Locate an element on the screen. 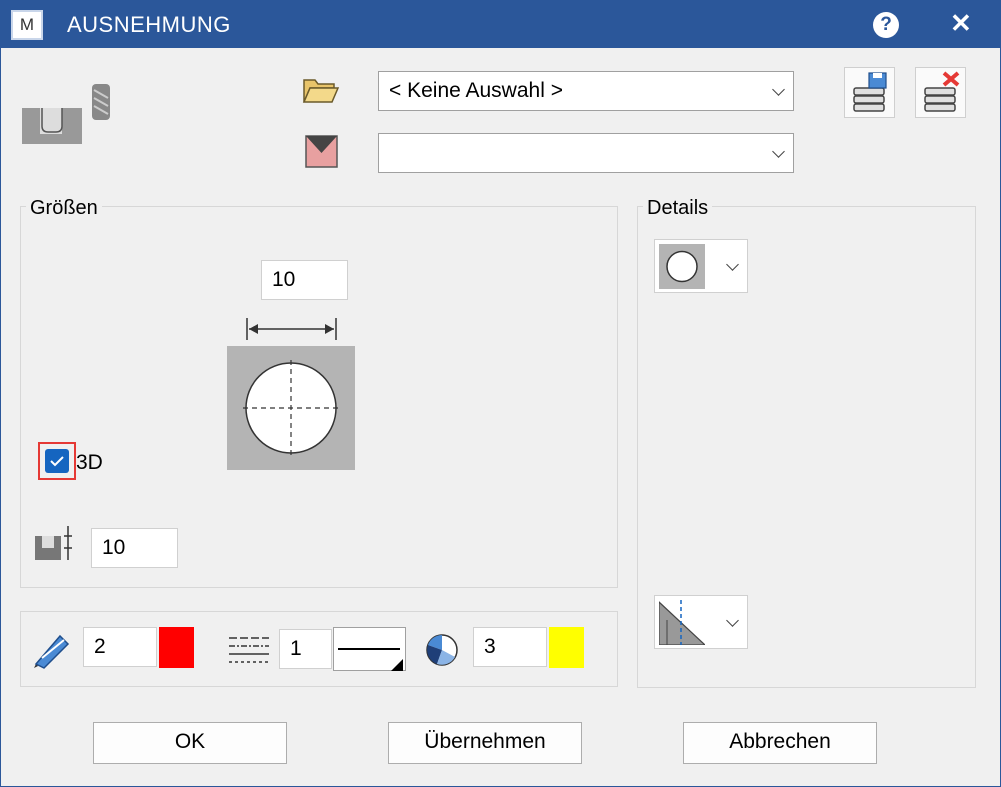  checkbox-3d-focus is located at coordinates (57, 461).